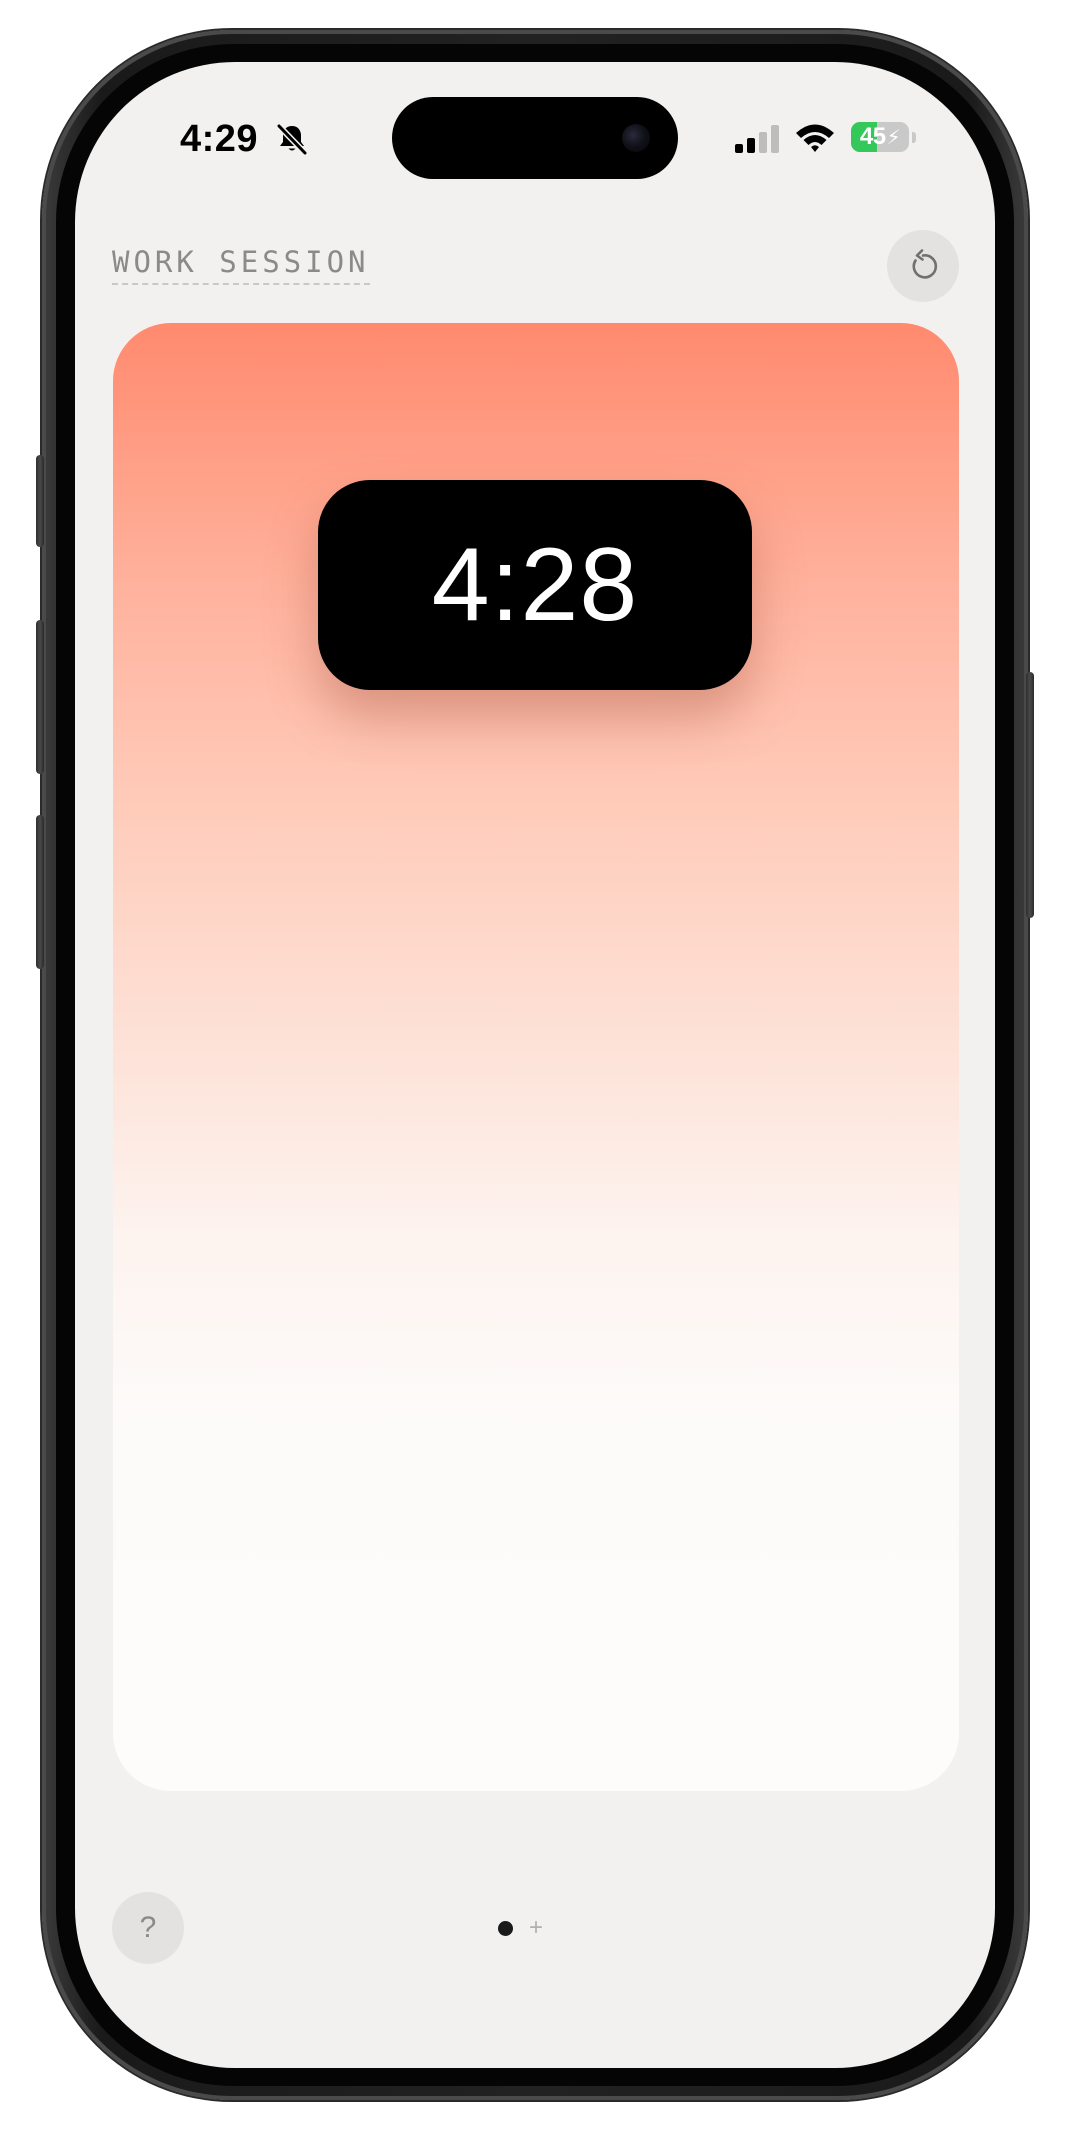  I want to click on volume-down-button, so click(40, 892).